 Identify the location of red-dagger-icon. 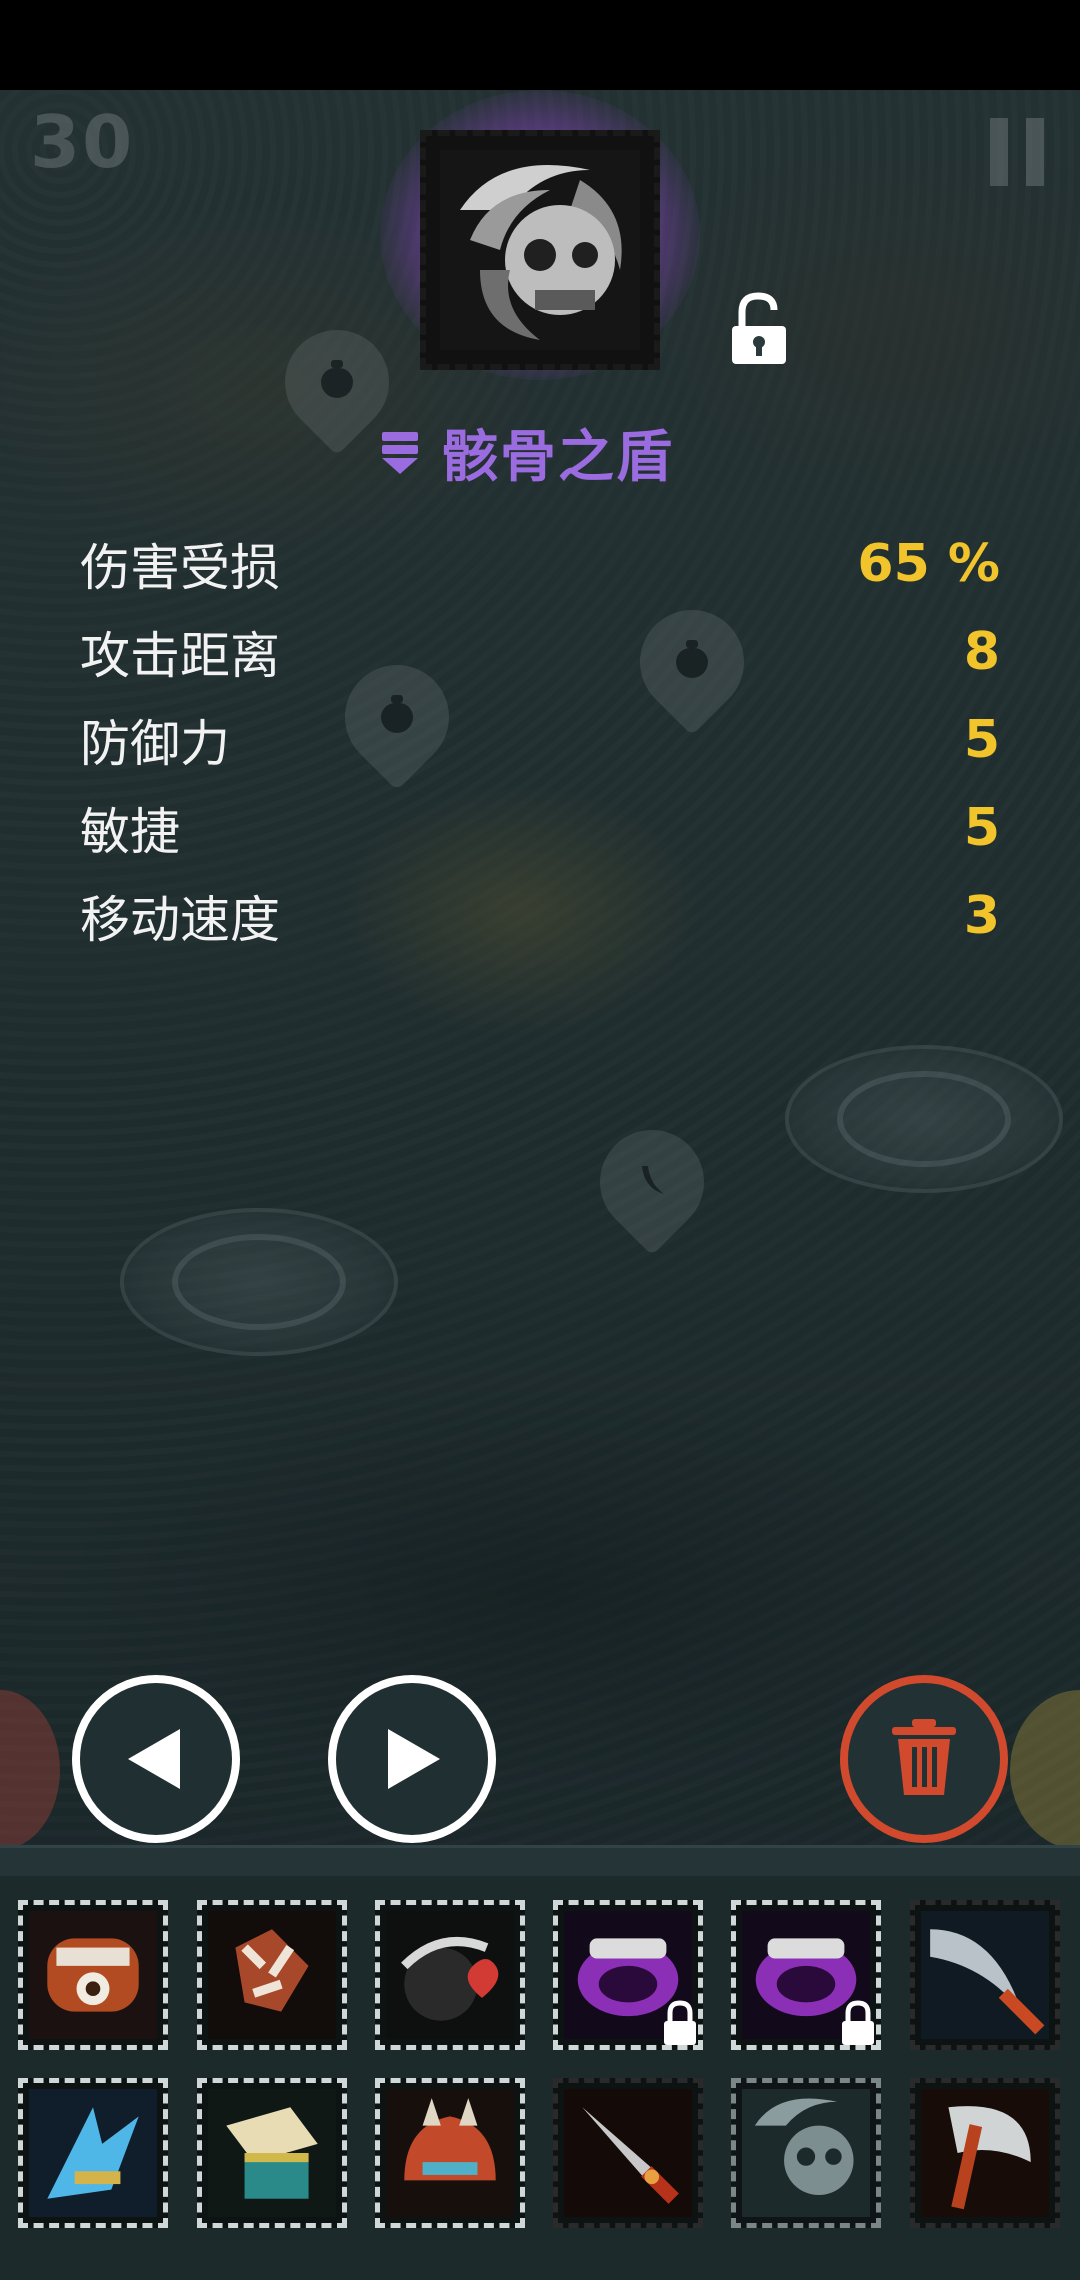
(628, 2153).